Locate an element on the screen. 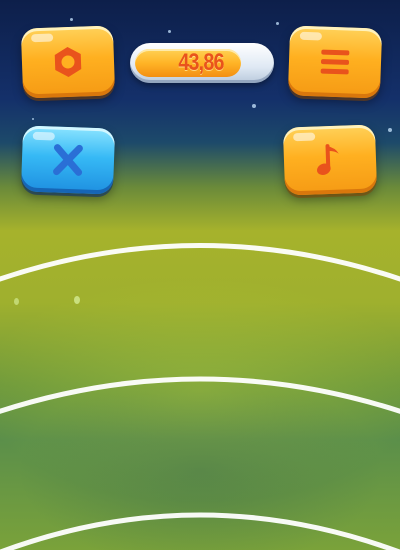 The width and height of the screenshot is (400, 550). settings-button is located at coordinates (68, 62).